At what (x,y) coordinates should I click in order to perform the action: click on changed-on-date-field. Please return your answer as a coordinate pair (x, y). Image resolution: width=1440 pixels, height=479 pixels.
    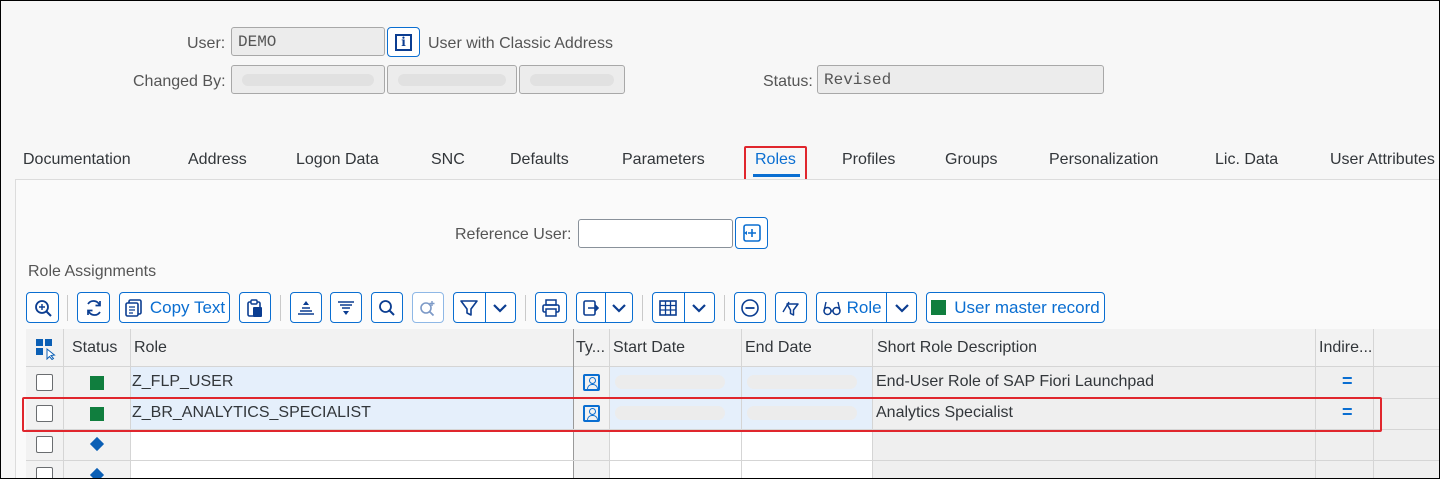
    Looking at the image, I should click on (452, 79).